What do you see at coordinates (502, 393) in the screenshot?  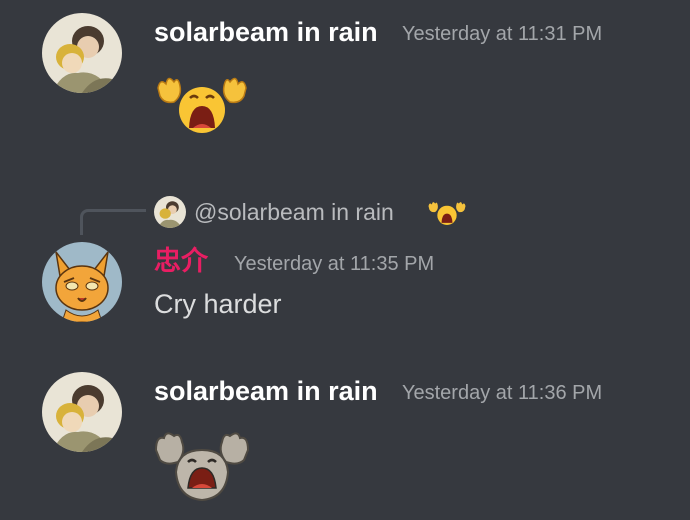 I see `timestamp: Yesterday at 11:36 PM` at bounding box center [502, 393].